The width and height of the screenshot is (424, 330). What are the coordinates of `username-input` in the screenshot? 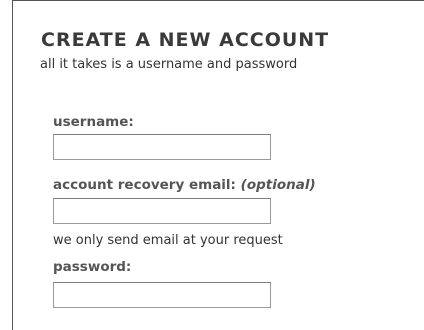 It's located at (162, 147).